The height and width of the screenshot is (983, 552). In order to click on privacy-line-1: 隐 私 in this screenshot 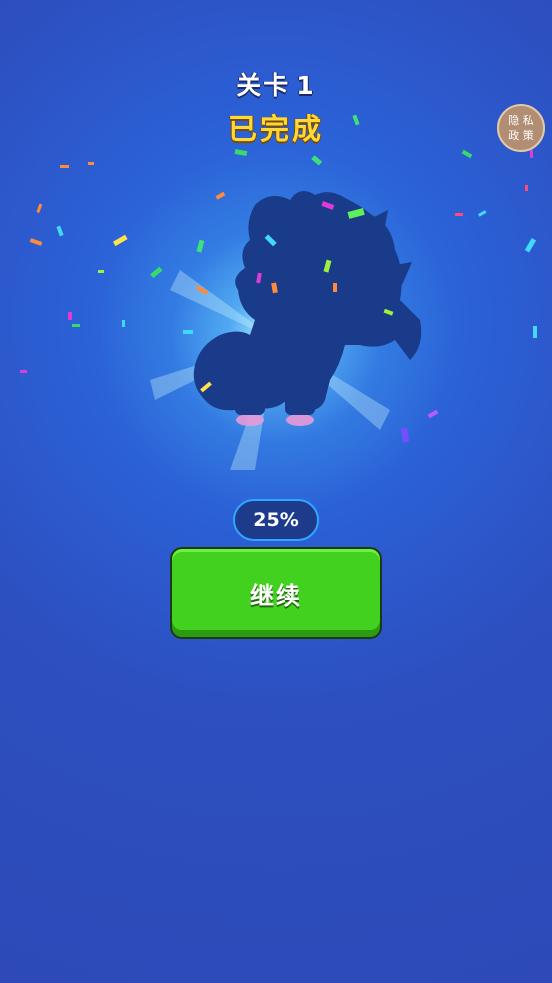, I will do `click(521, 120)`.